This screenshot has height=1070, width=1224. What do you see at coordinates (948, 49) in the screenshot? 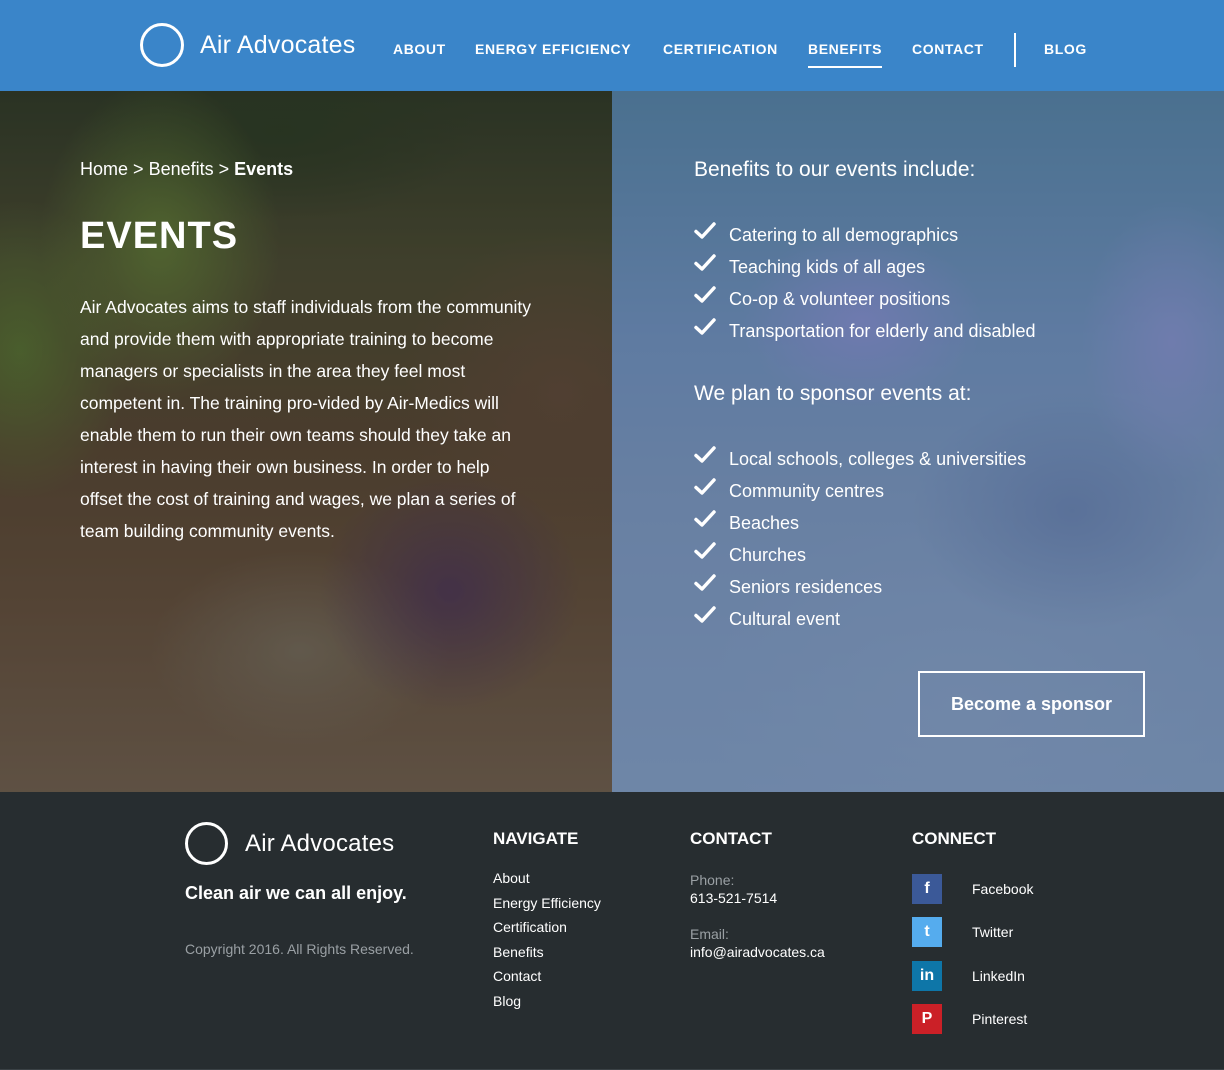
I see `nav-contact: CONTACT` at bounding box center [948, 49].